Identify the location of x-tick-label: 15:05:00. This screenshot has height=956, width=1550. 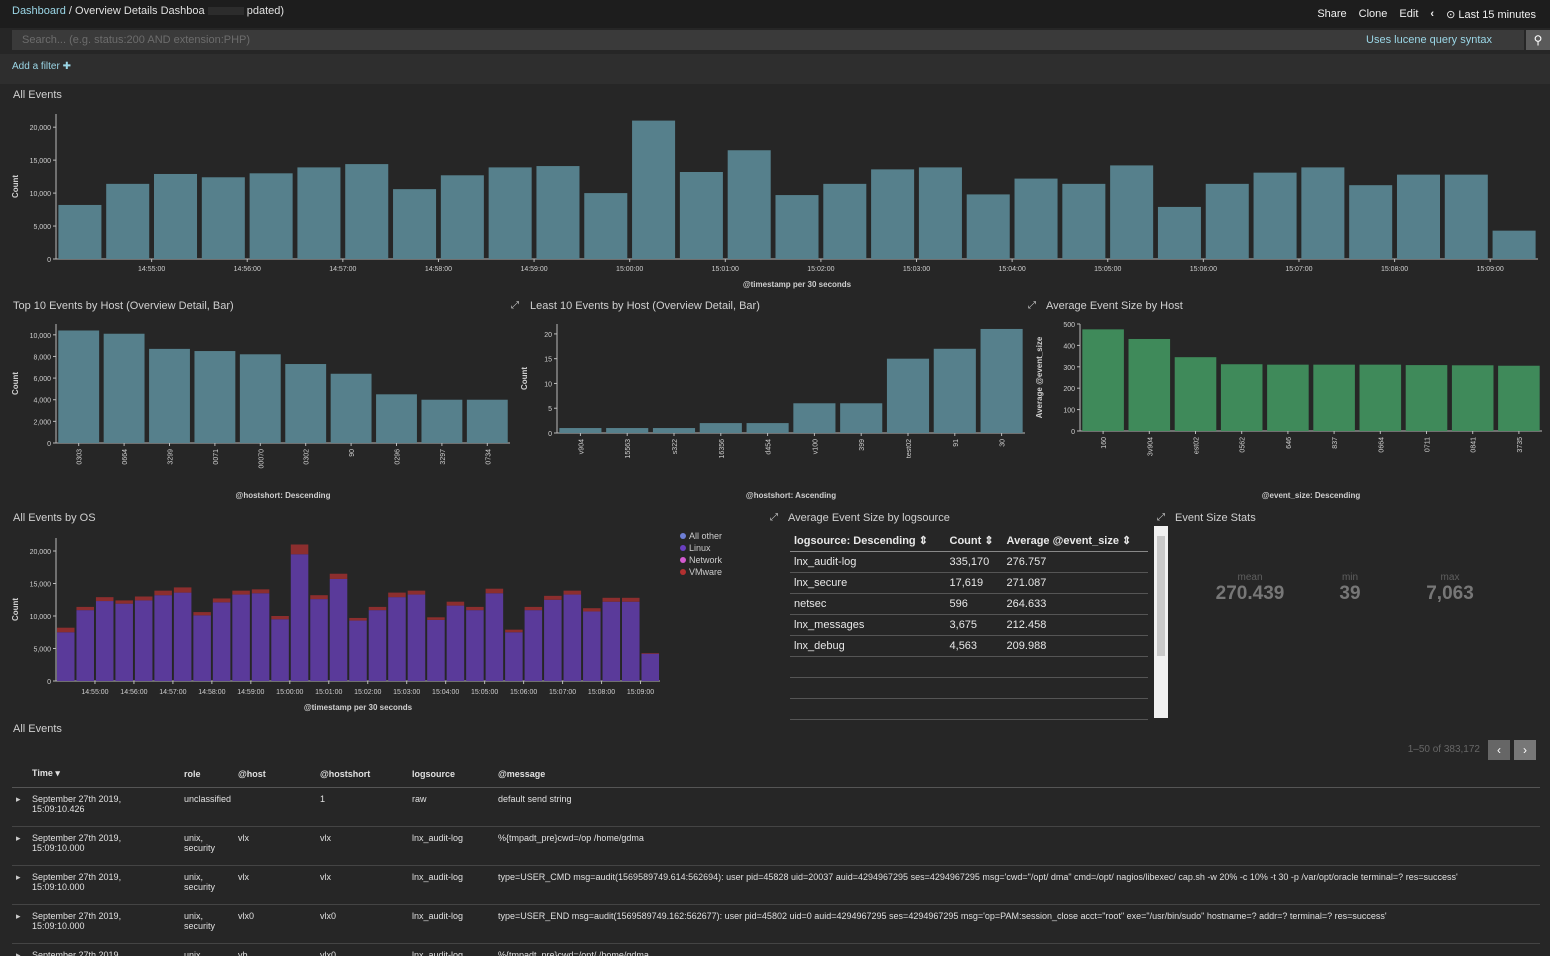
(484, 692).